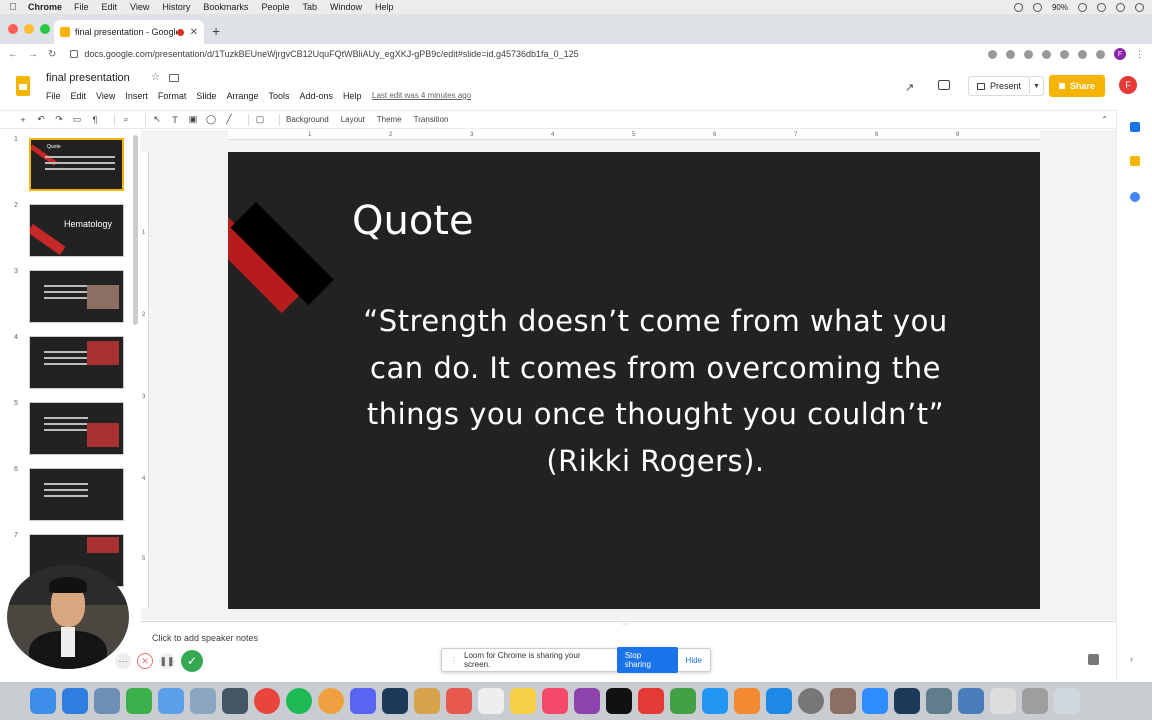  I want to click on launchpad-icon, so click(235, 701).